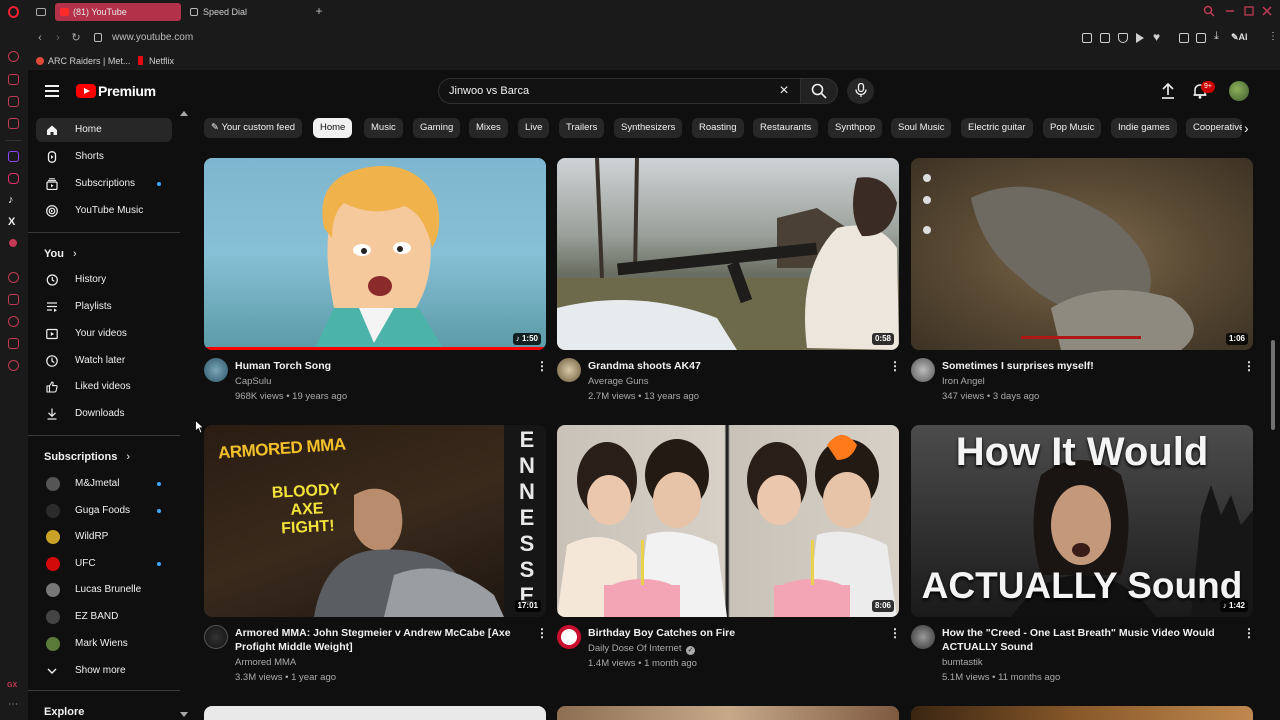 This screenshot has height=720, width=1280. I want to click on chip-your-custom-feed: ✎ Your custom feed, so click(253, 128).